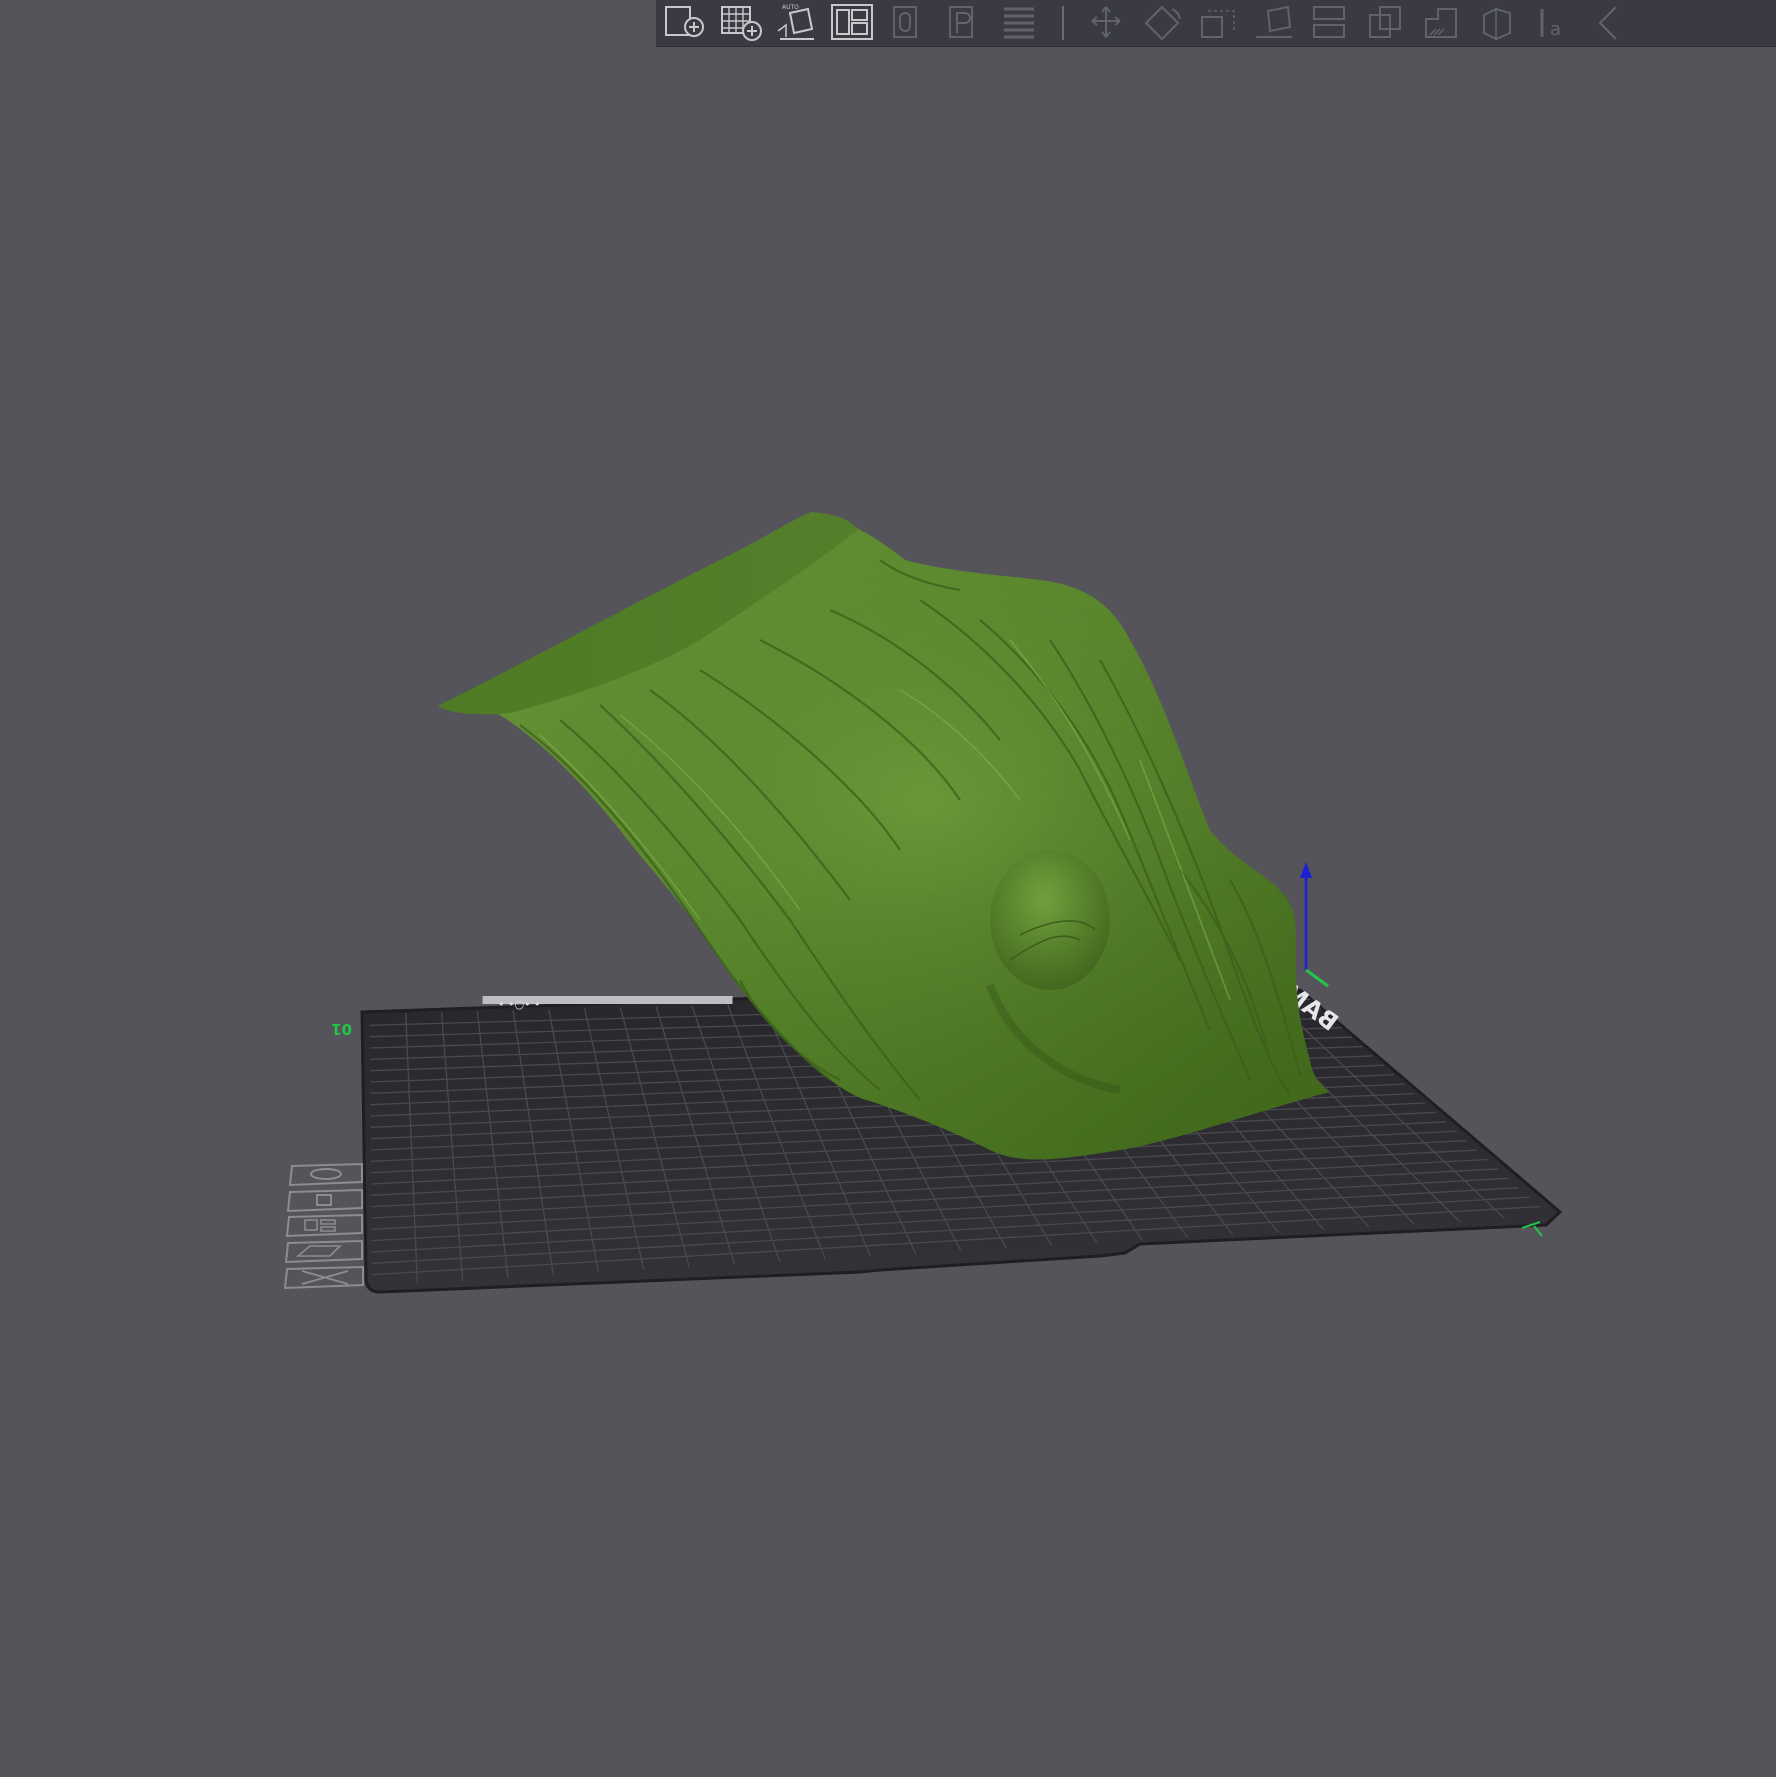 This screenshot has width=1776, height=1777. I want to click on add-plate-button, so click(740, 23).